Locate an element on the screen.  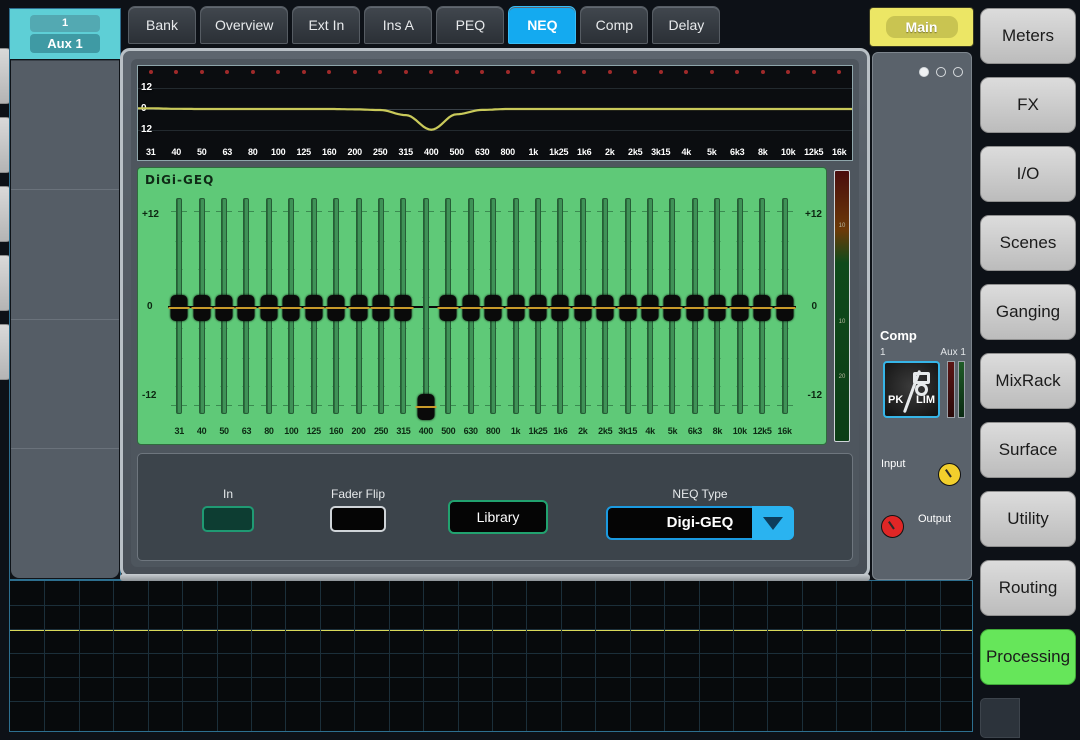
page-indicator-dots is located at coordinates (941, 72).